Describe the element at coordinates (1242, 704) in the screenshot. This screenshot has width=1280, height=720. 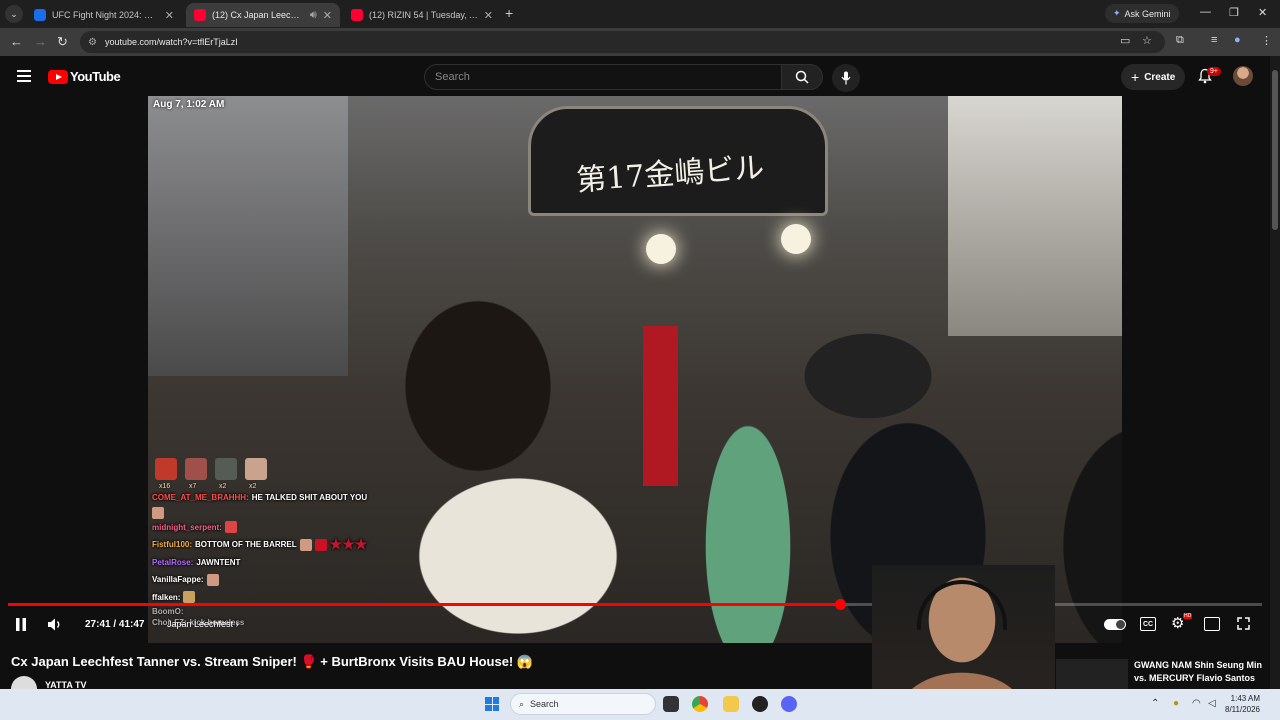
I see `system-clock: 1:43 AM 8/11/2026` at that location.